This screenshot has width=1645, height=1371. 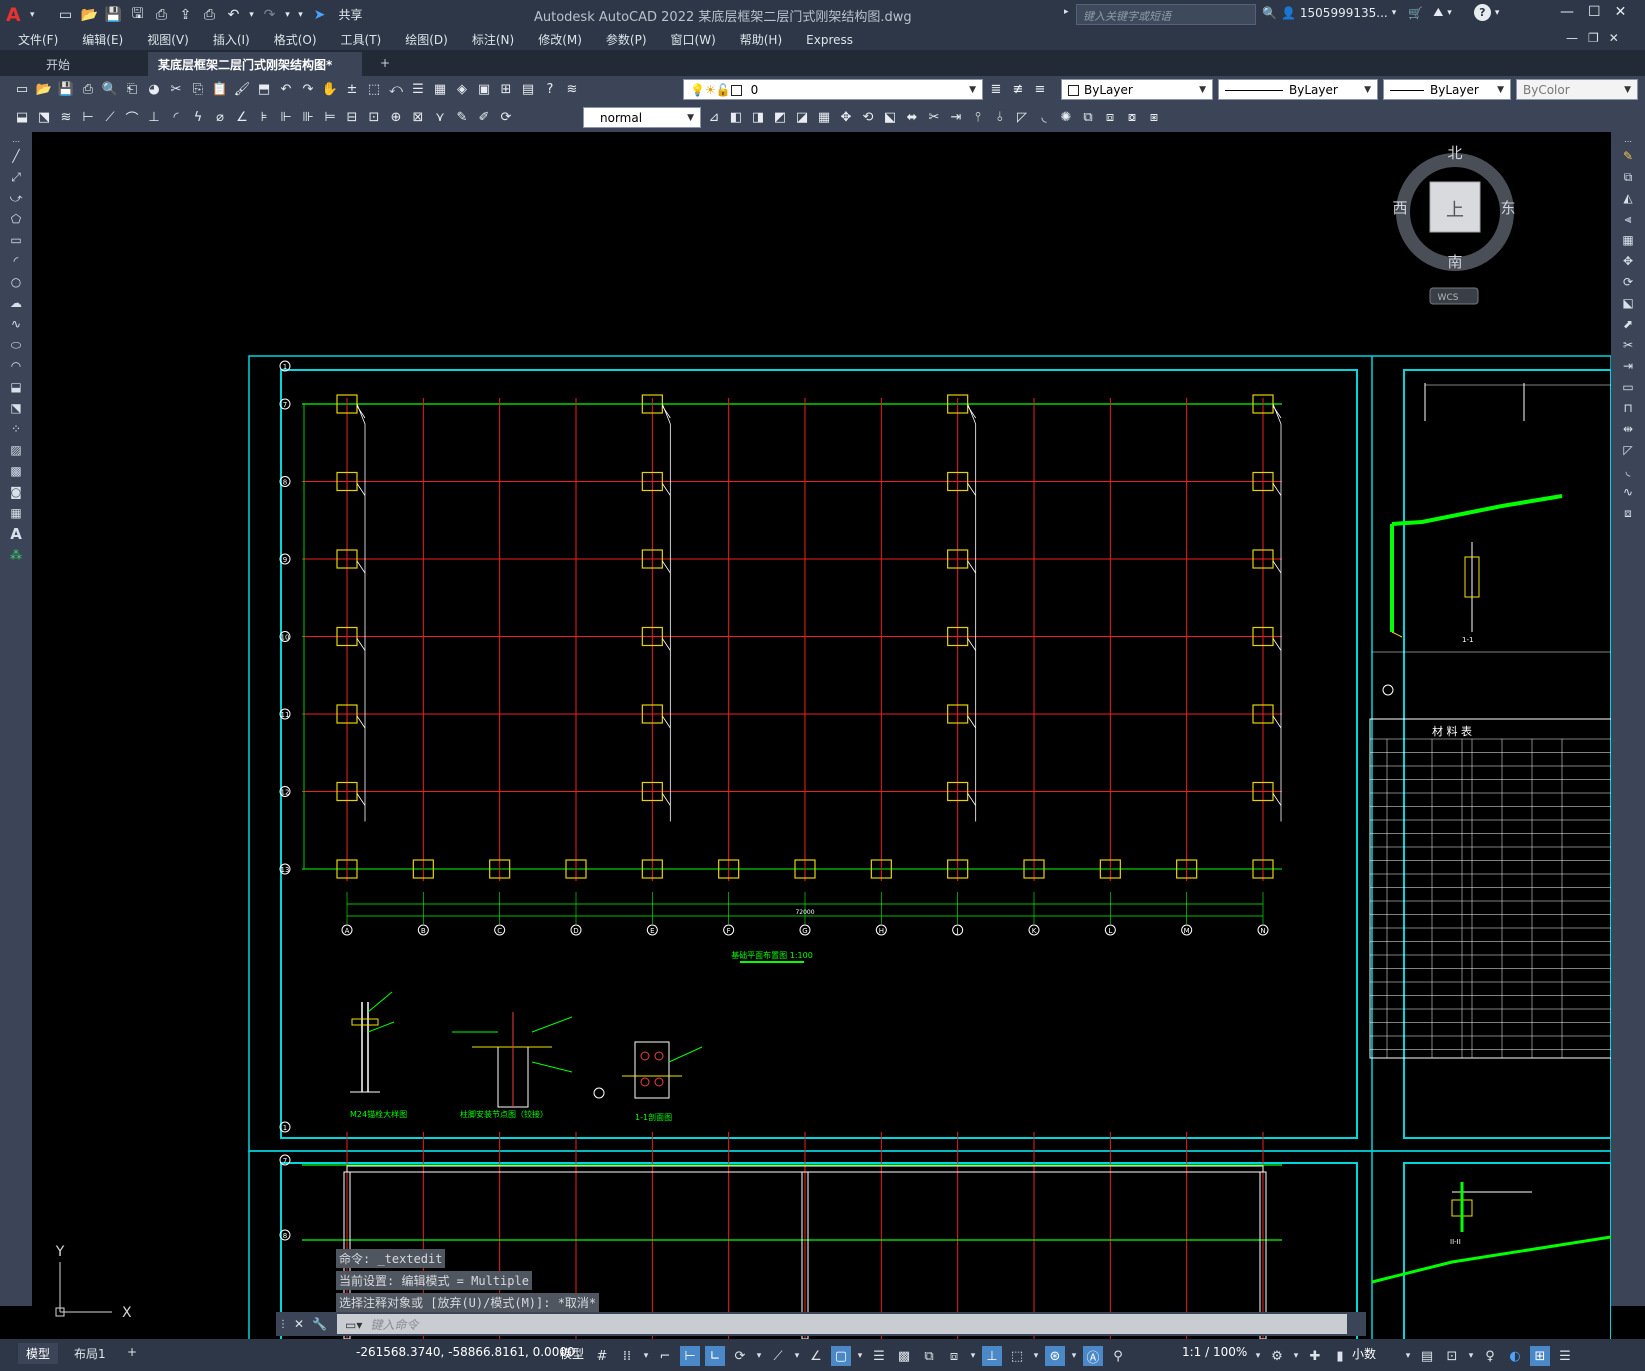 What do you see at coordinates (816, 1356) in the screenshot?
I see `object-snap-tracking-icon: ∠` at bounding box center [816, 1356].